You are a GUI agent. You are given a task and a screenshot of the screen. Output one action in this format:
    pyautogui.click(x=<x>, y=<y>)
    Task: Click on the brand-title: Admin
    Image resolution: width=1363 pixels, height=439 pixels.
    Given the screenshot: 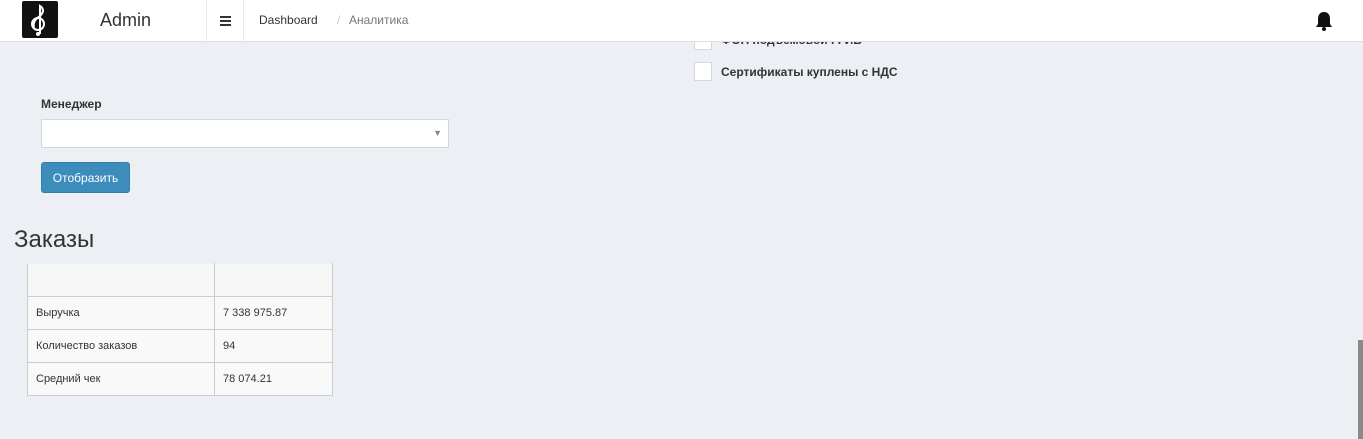 What is the action you would take?
    pyautogui.click(x=125, y=20)
    